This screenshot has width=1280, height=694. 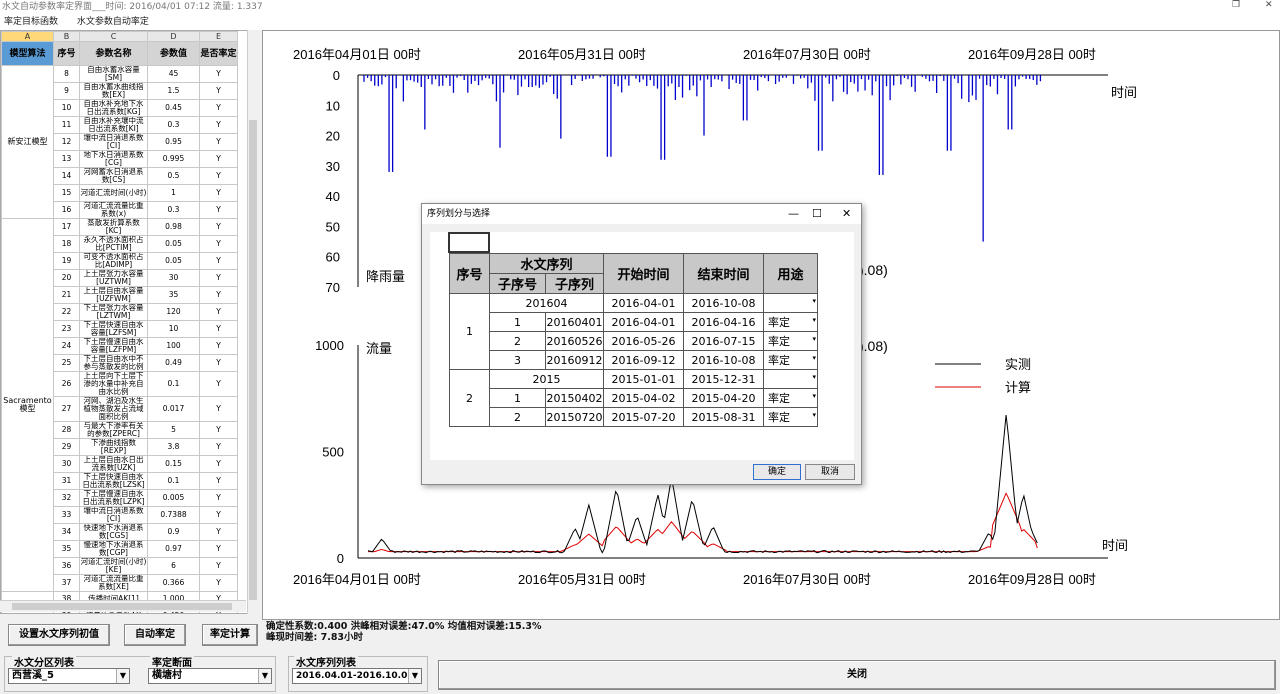 I want to click on sub-name: 20150402, so click(x=574, y=398).